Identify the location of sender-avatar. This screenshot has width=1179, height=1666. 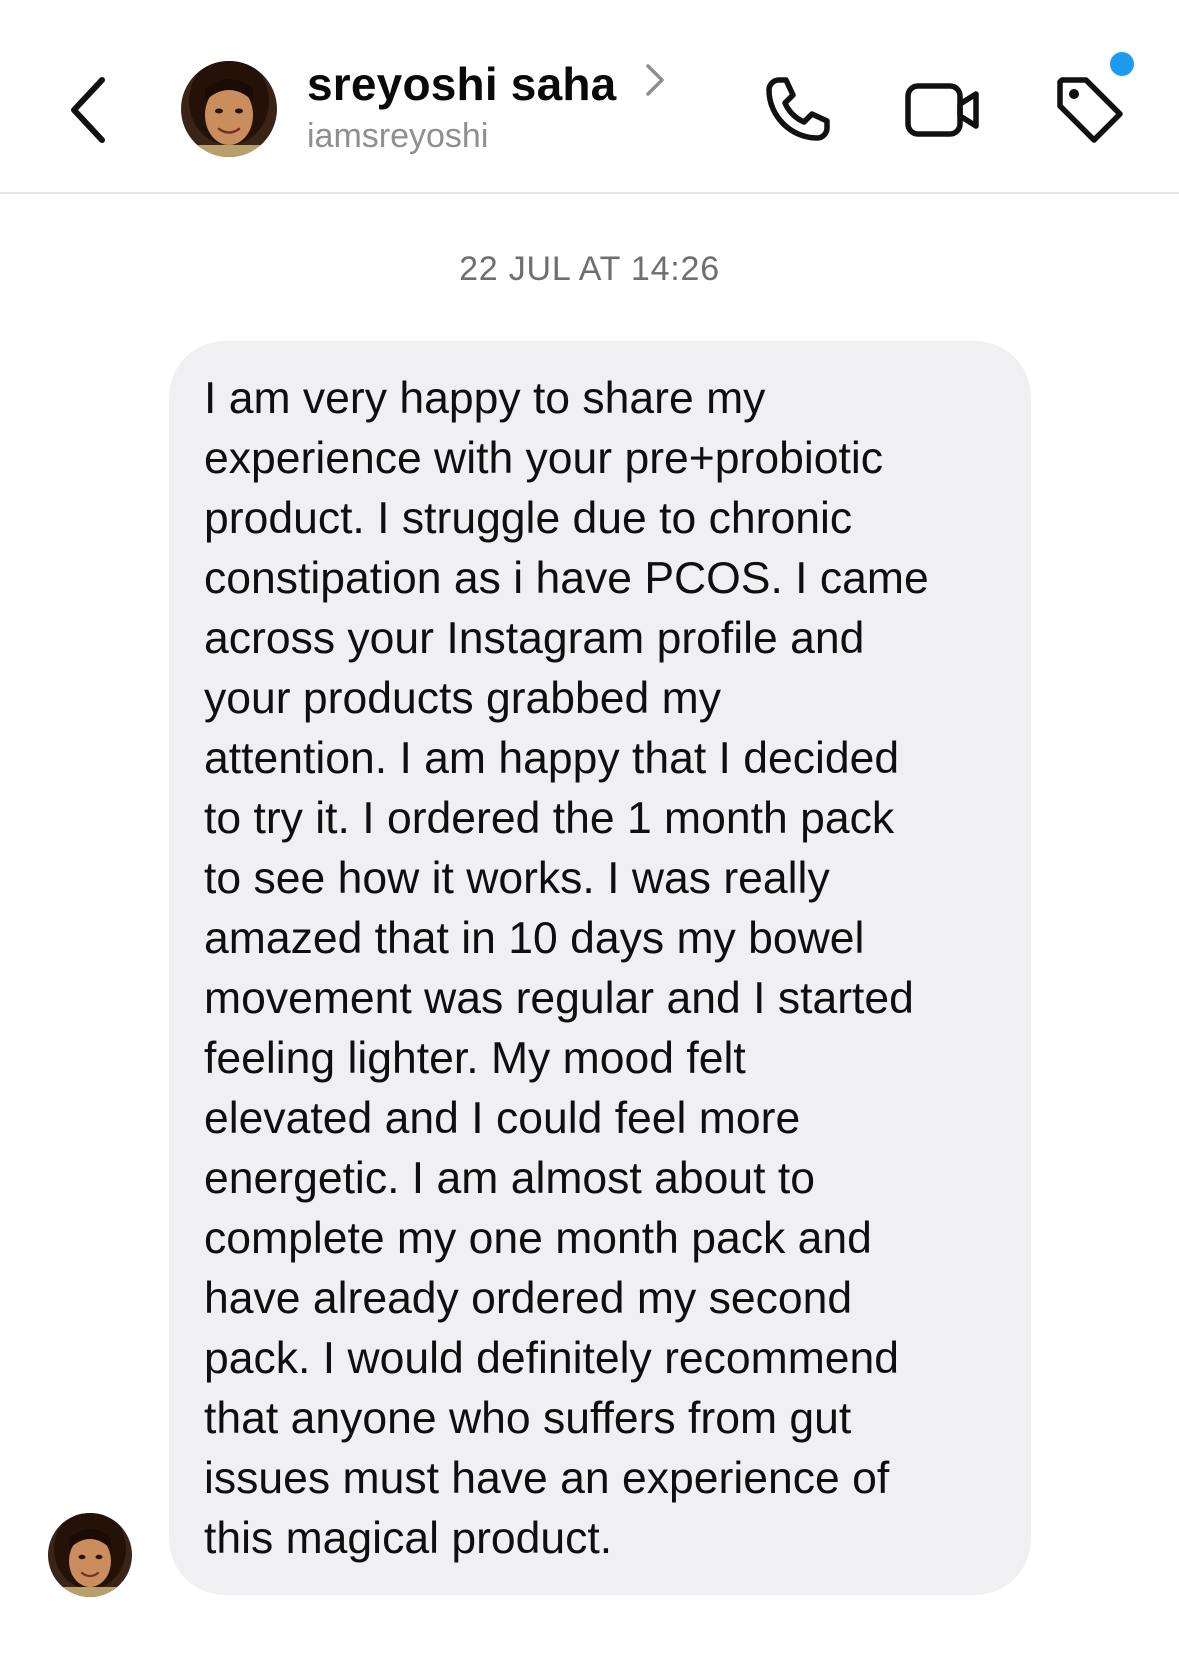
(90, 1555).